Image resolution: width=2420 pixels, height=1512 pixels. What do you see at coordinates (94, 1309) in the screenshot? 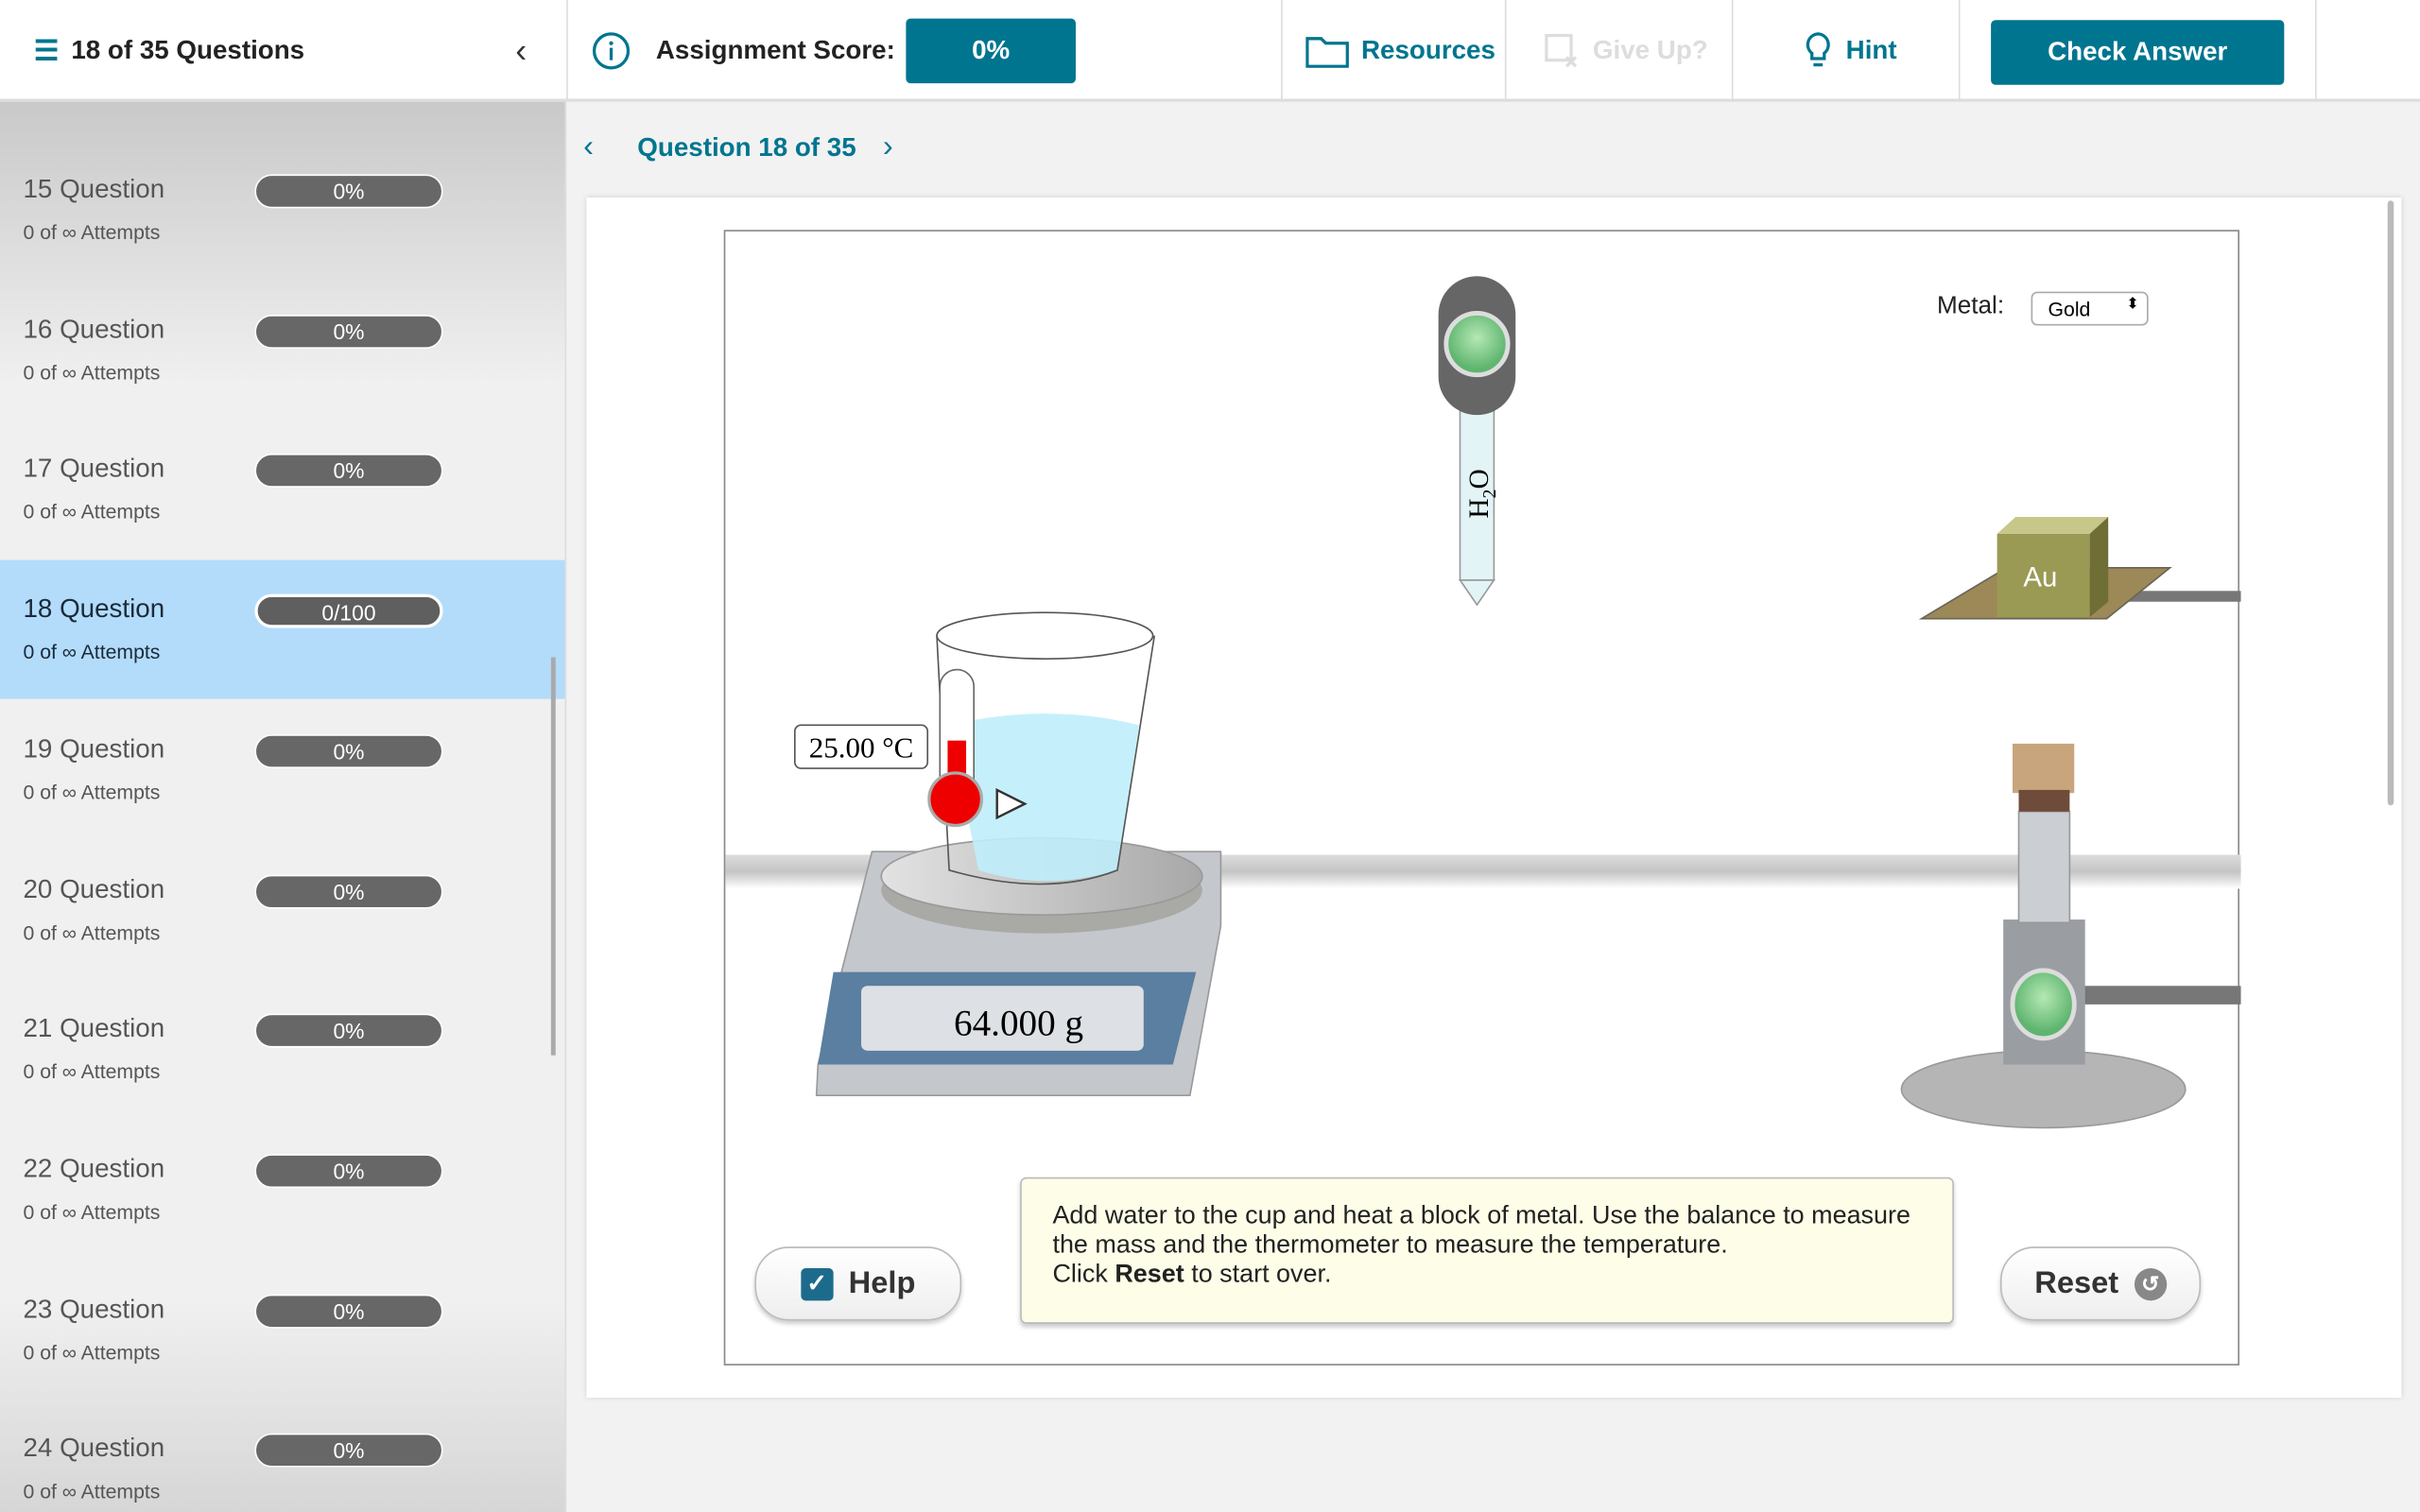
I see `question-title: 23 Question` at bounding box center [94, 1309].